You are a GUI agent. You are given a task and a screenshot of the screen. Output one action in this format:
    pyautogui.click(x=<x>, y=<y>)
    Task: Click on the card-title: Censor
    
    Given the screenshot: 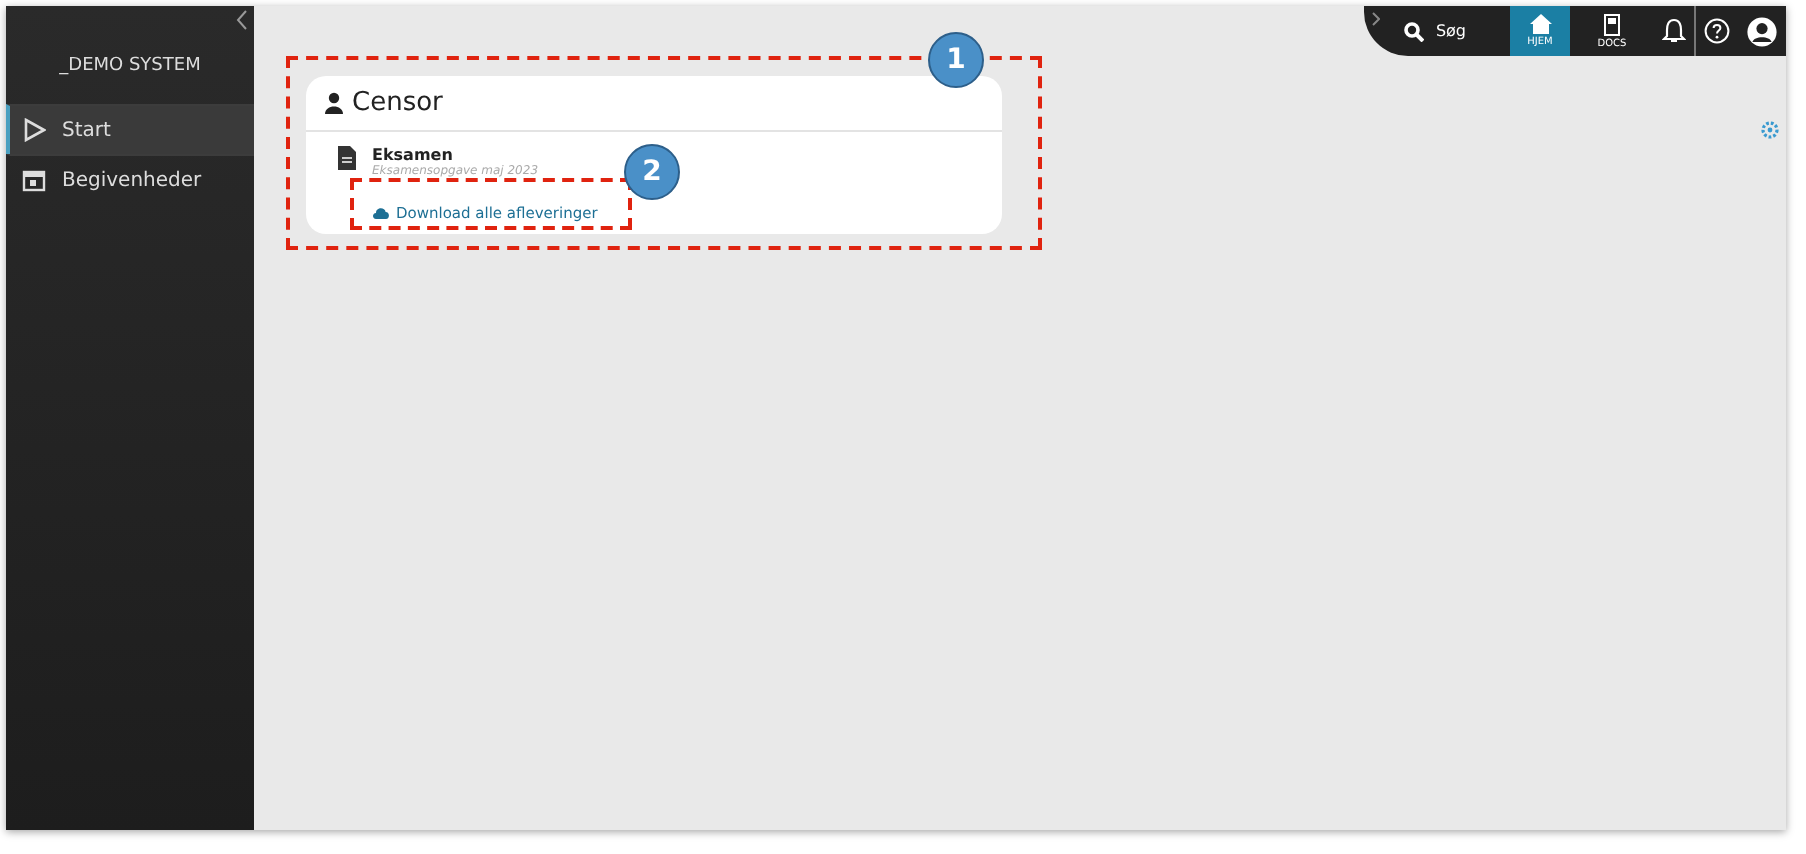 What is the action you would take?
    pyautogui.click(x=397, y=103)
    